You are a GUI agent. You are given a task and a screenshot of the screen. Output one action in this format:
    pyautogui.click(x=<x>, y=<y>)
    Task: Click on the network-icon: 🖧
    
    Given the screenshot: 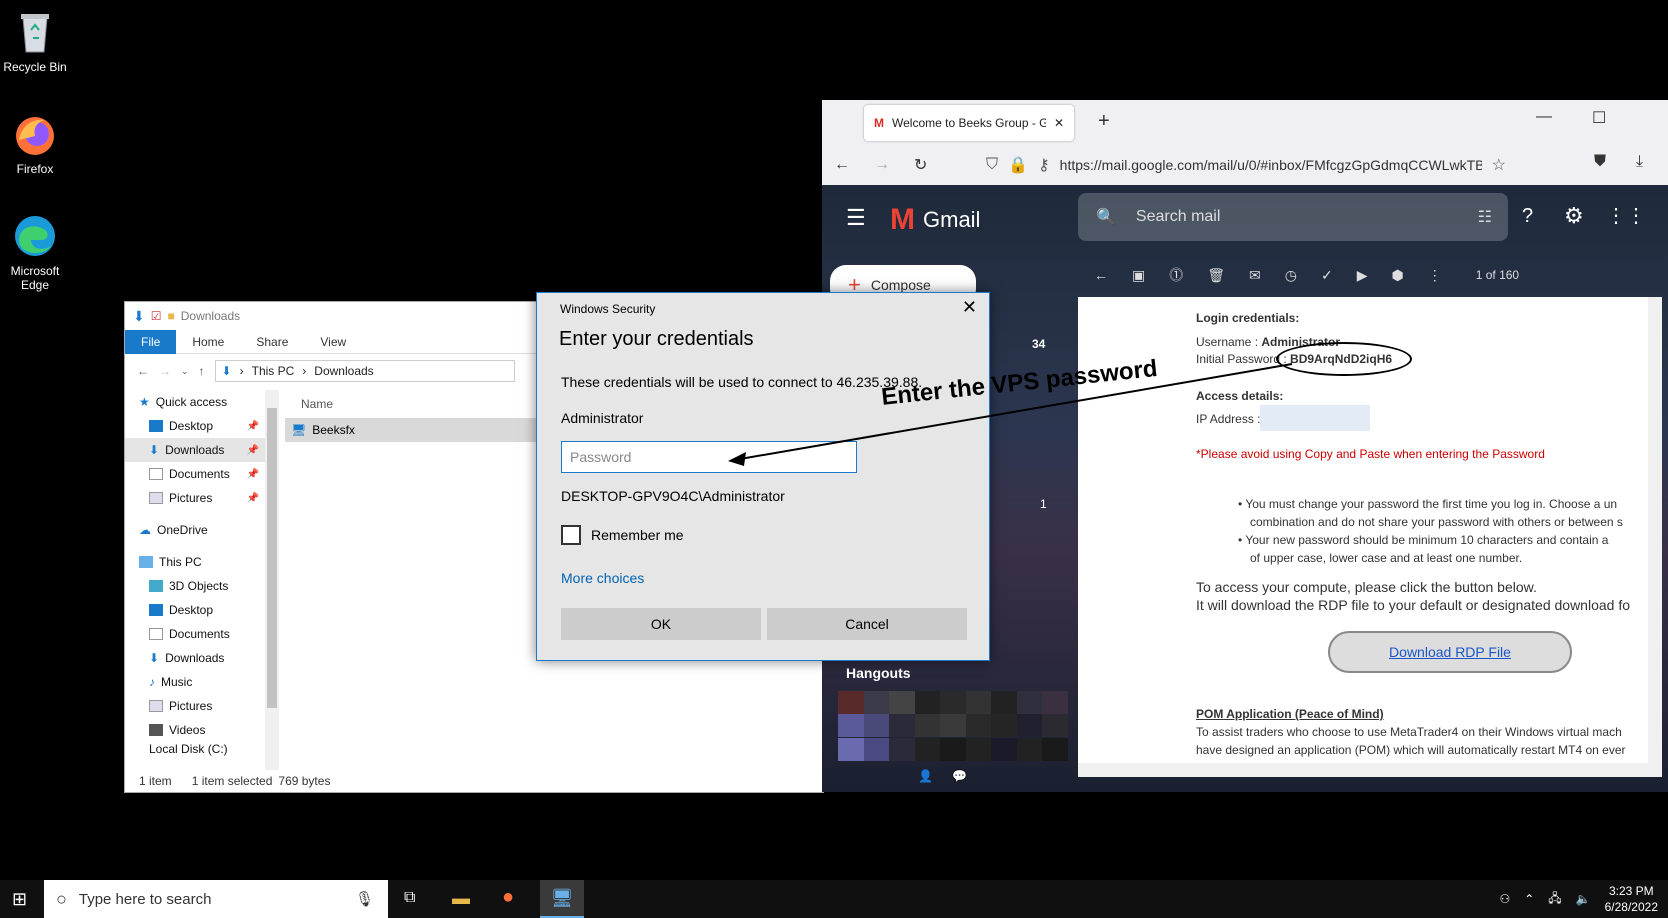 What is the action you would take?
    pyautogui.click(x=1554, y=899)
    